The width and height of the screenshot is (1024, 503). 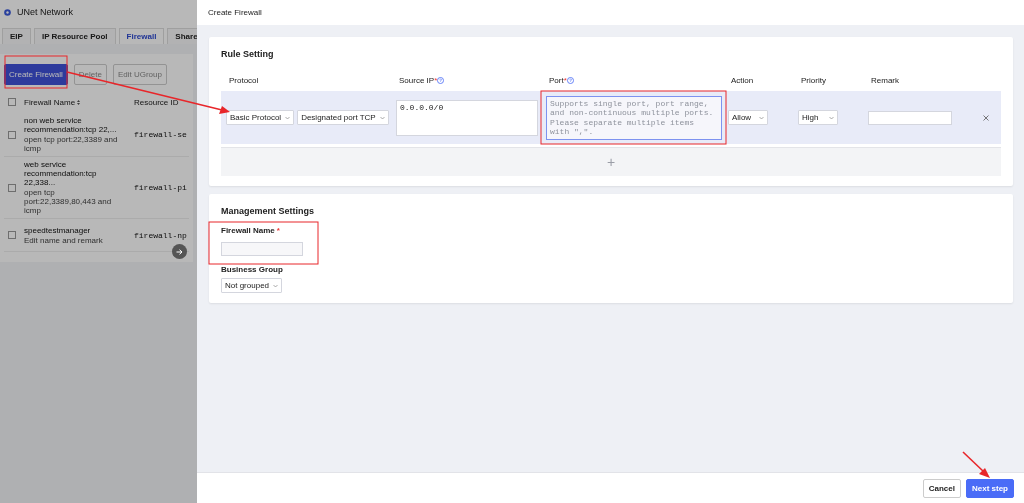 What do you see at coordinates (160, 134) in the screenshot?
I see `resource-id: firewall-se` at bounding box center [160, 134].